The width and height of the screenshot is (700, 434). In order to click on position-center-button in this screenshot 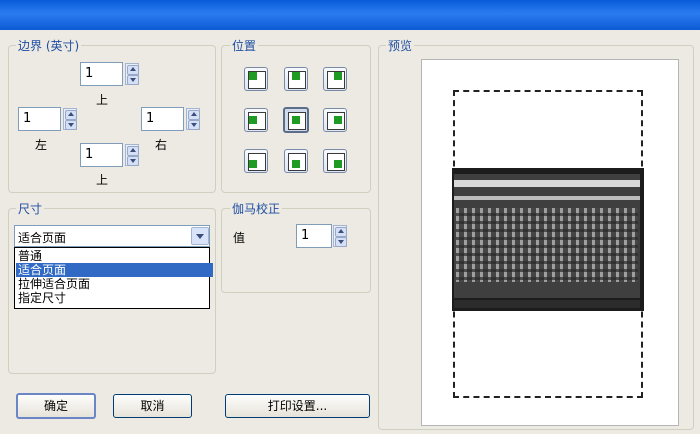, I will do `click(296, 120)`.